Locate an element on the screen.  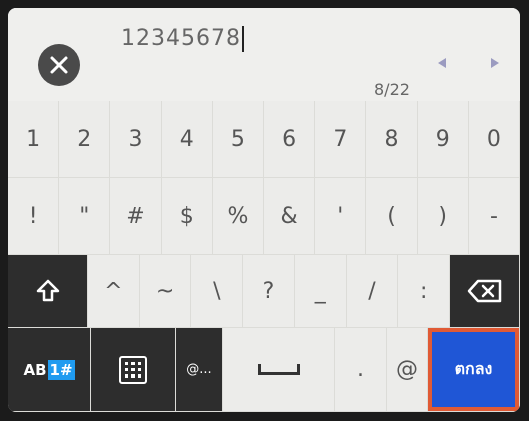
text-input: 12345678 is located at coordinates (182, 39).